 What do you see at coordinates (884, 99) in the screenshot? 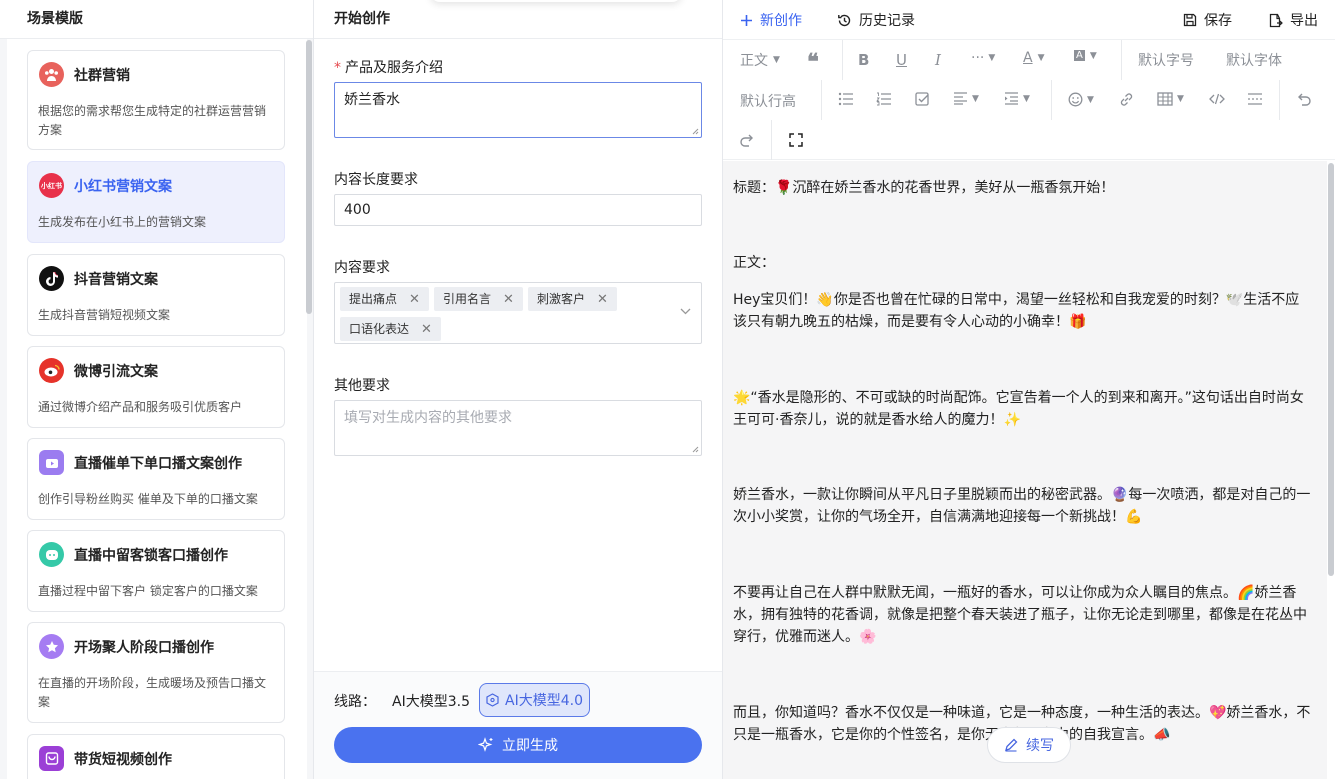
I see `numbered-list-icon` at bounding box center [884, 99].